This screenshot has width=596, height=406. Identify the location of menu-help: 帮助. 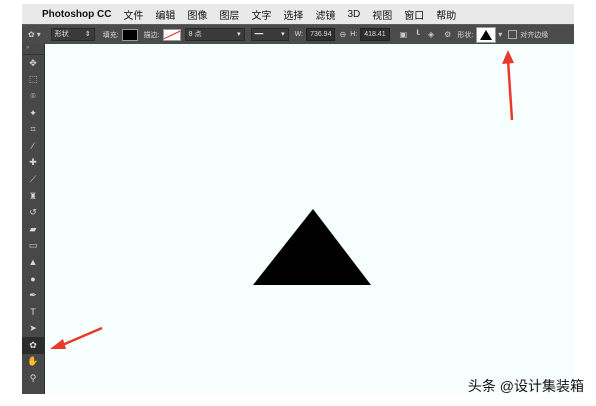
(446, 14).